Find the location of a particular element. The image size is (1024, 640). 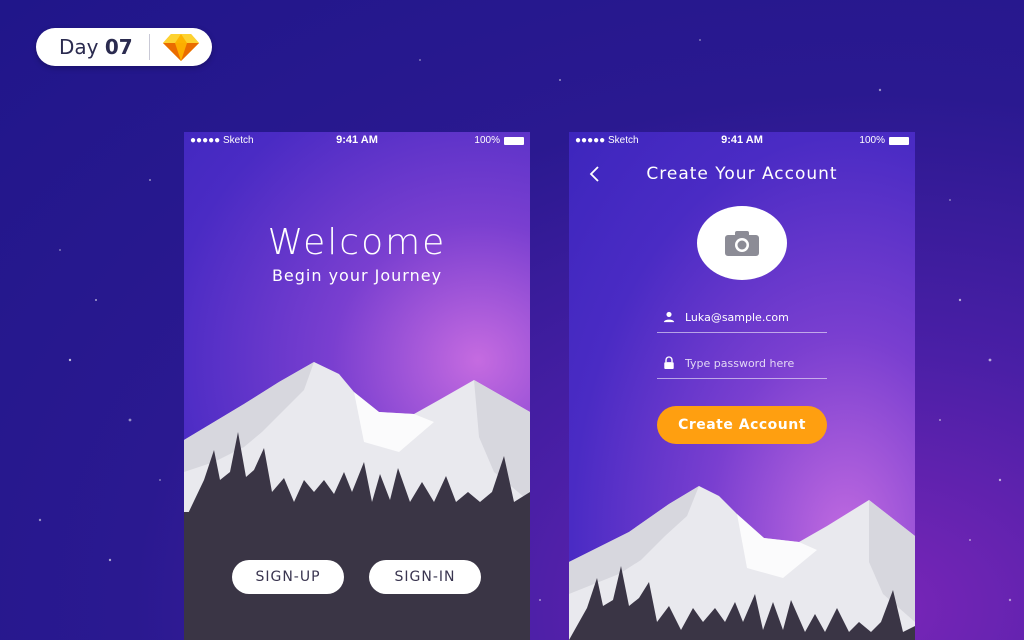

create-account-button: Create Account is located at coordinates (742, 425).